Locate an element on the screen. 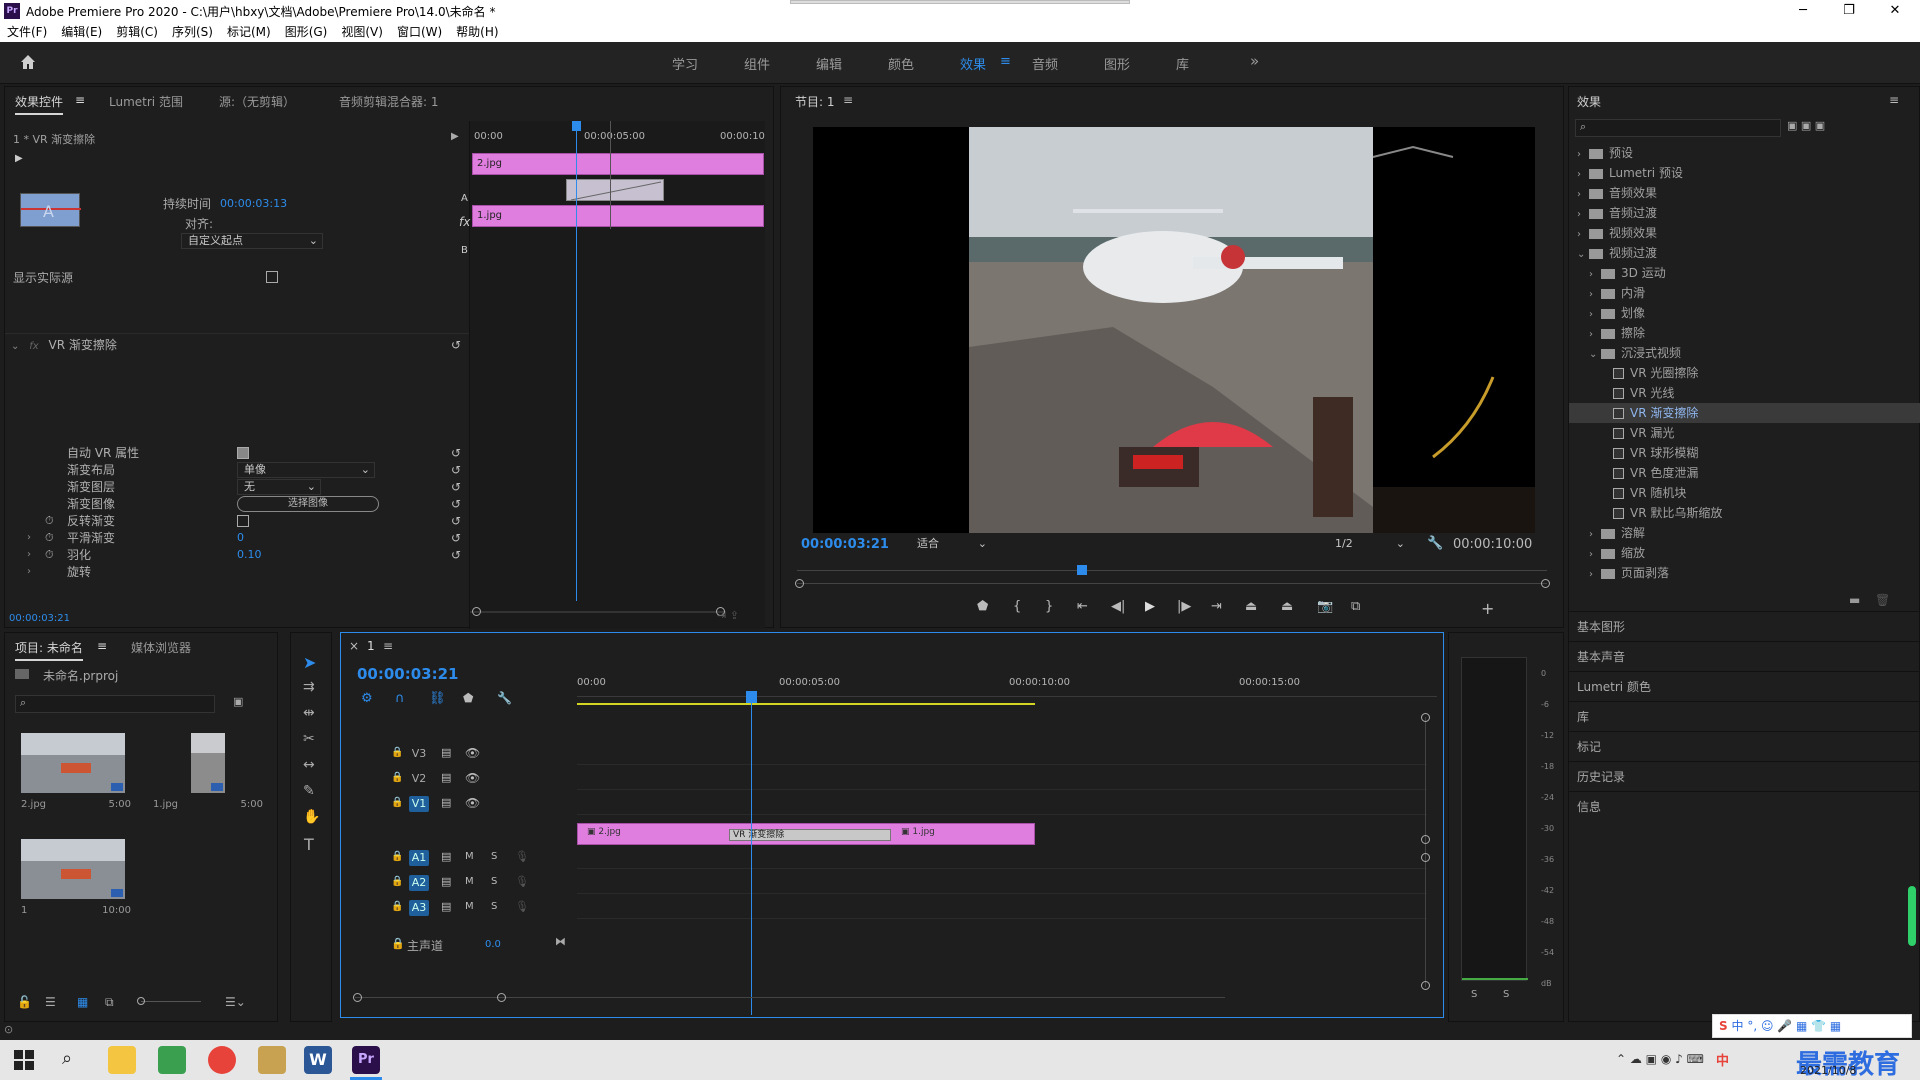  type-tool-icon: T is located at coordinates (309, 844).